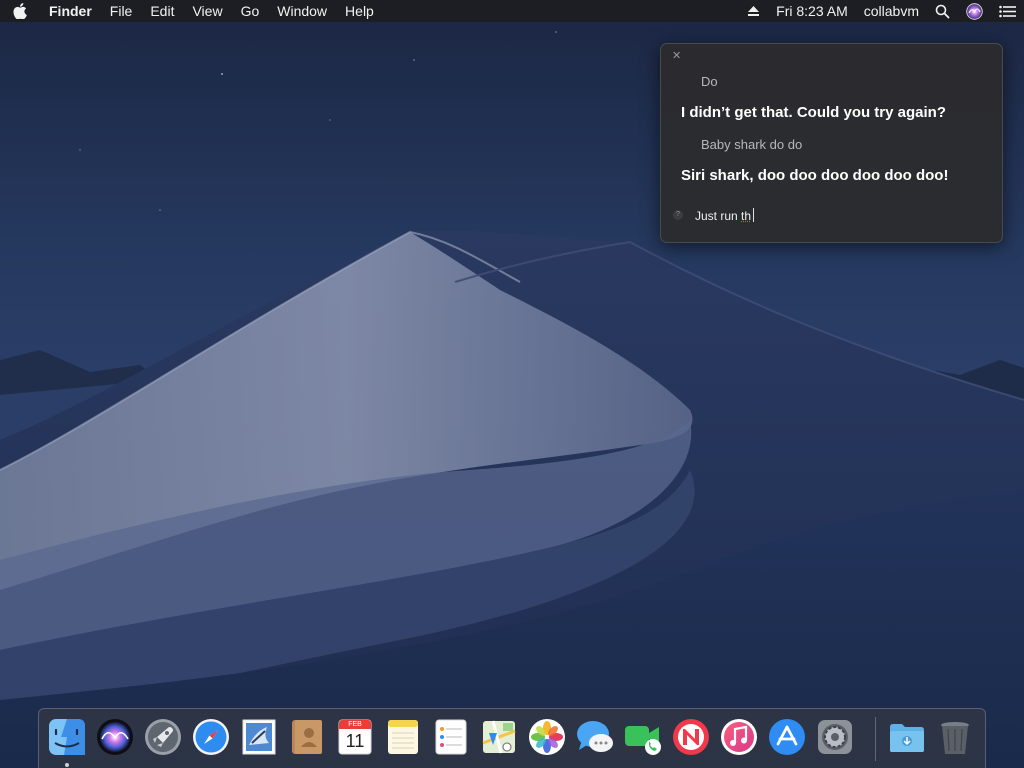  Describe the element at coordinates (250, 11) in the screenshot. I see `menu-go: Go` at that location.